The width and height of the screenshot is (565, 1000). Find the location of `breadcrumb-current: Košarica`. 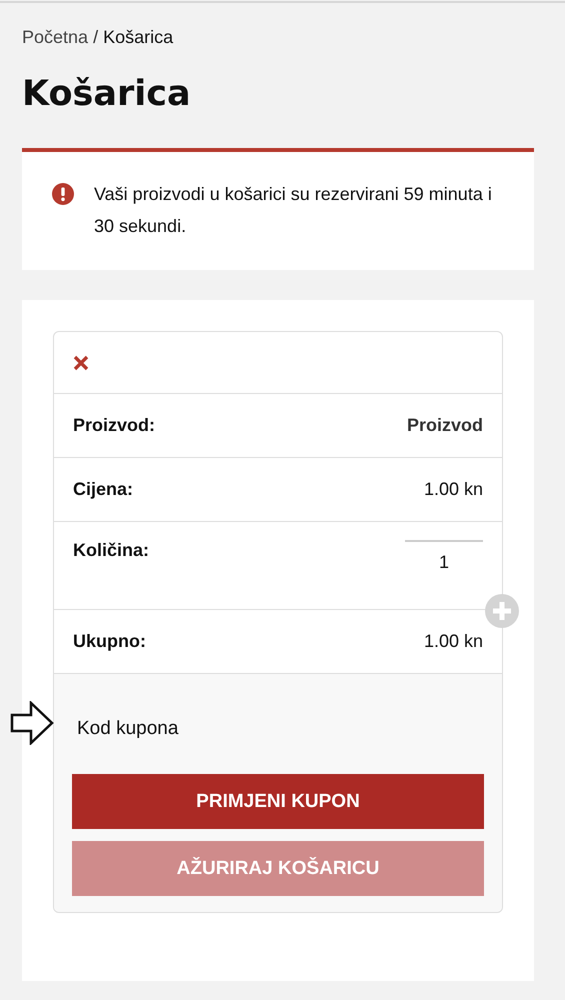

breadcrumb-current: Košarica is located at coordinates (138, 37).